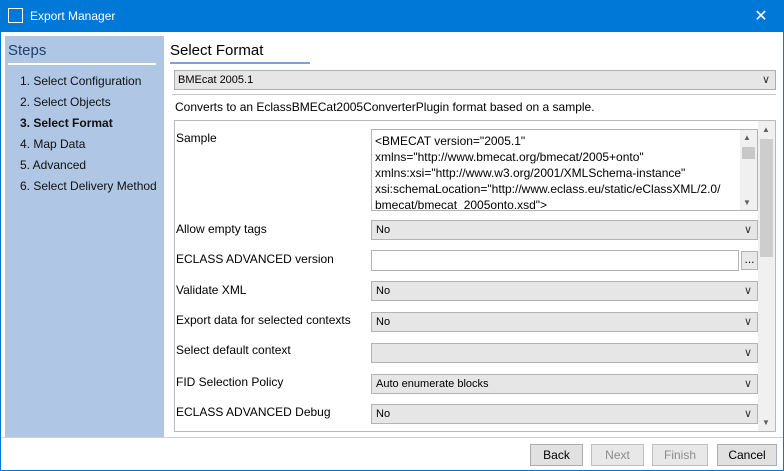 The image size is (784, 471). Describe the element at coordinates (233, 350) in the screenshot. I see `default-context-label: Select default context` at that location.